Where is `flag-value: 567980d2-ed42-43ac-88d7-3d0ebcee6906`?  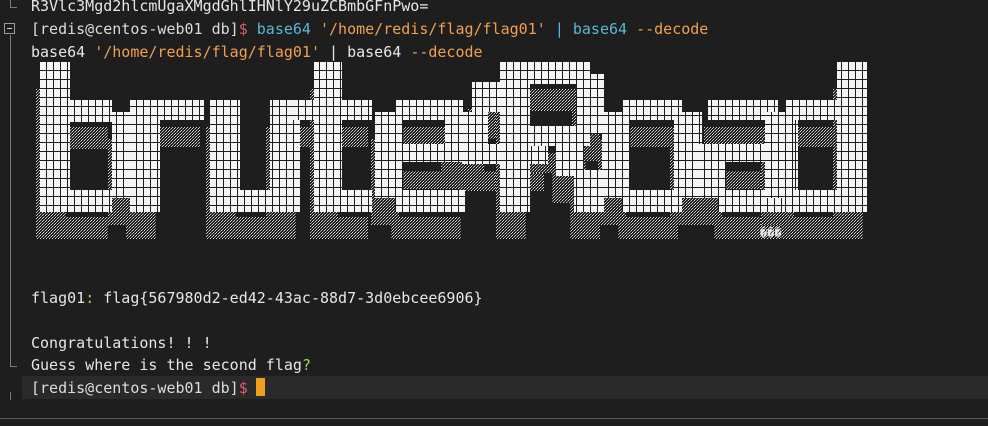
flag-value: 567980d2-ed42-43ac-88d7-3d0ebcee6906 is located at coordinates (310, 298).